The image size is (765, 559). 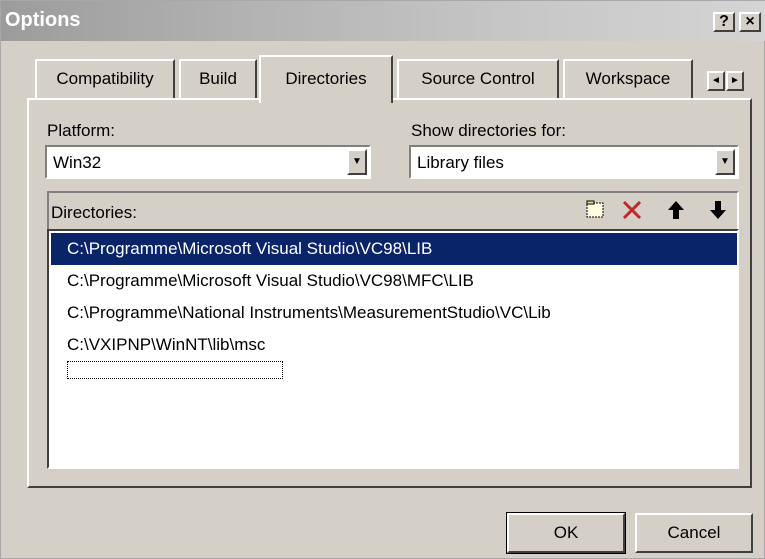 I want to click on tab-scroll-left-button: ◄, so click(x=716, y=81).